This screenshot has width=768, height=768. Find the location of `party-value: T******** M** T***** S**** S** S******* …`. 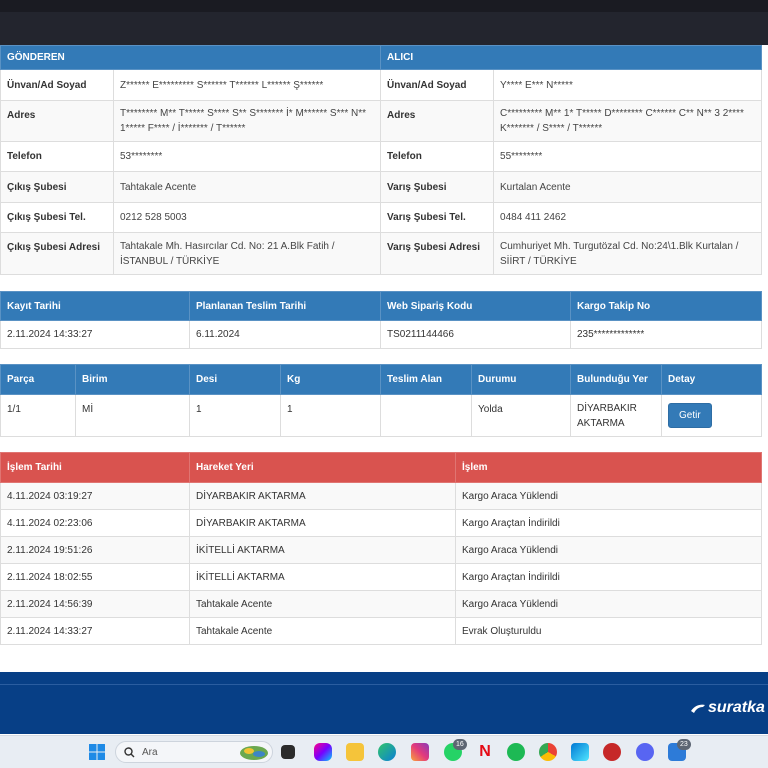

party-value: T******** M** T***** S**** S** S******* … is located at coordinates (247, 121).